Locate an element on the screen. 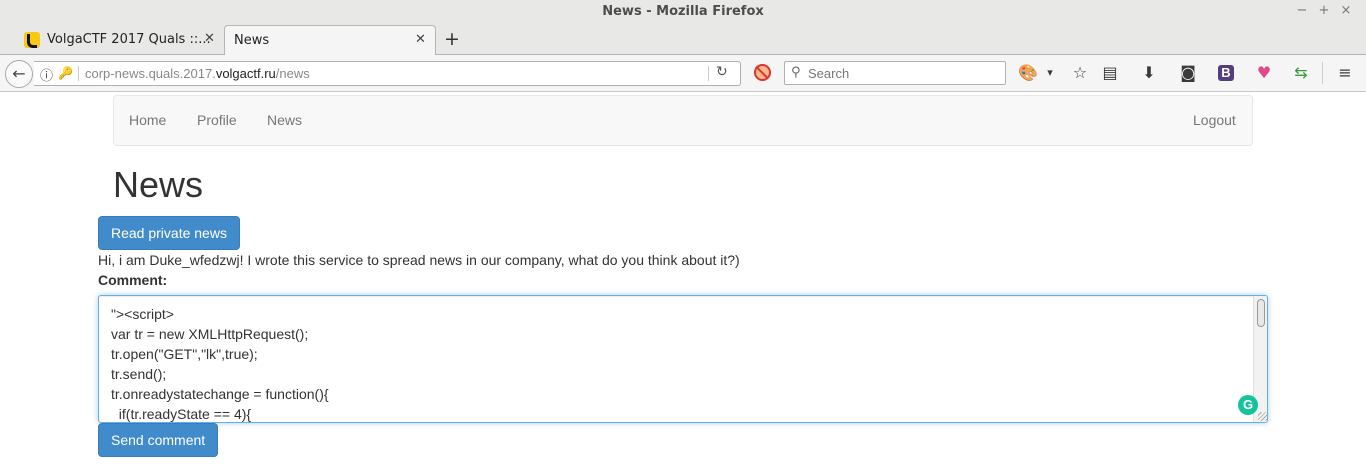 This screenshot has width=1366, height=471. read-private-news-button: Read private news is located at coordinates (169, 233).